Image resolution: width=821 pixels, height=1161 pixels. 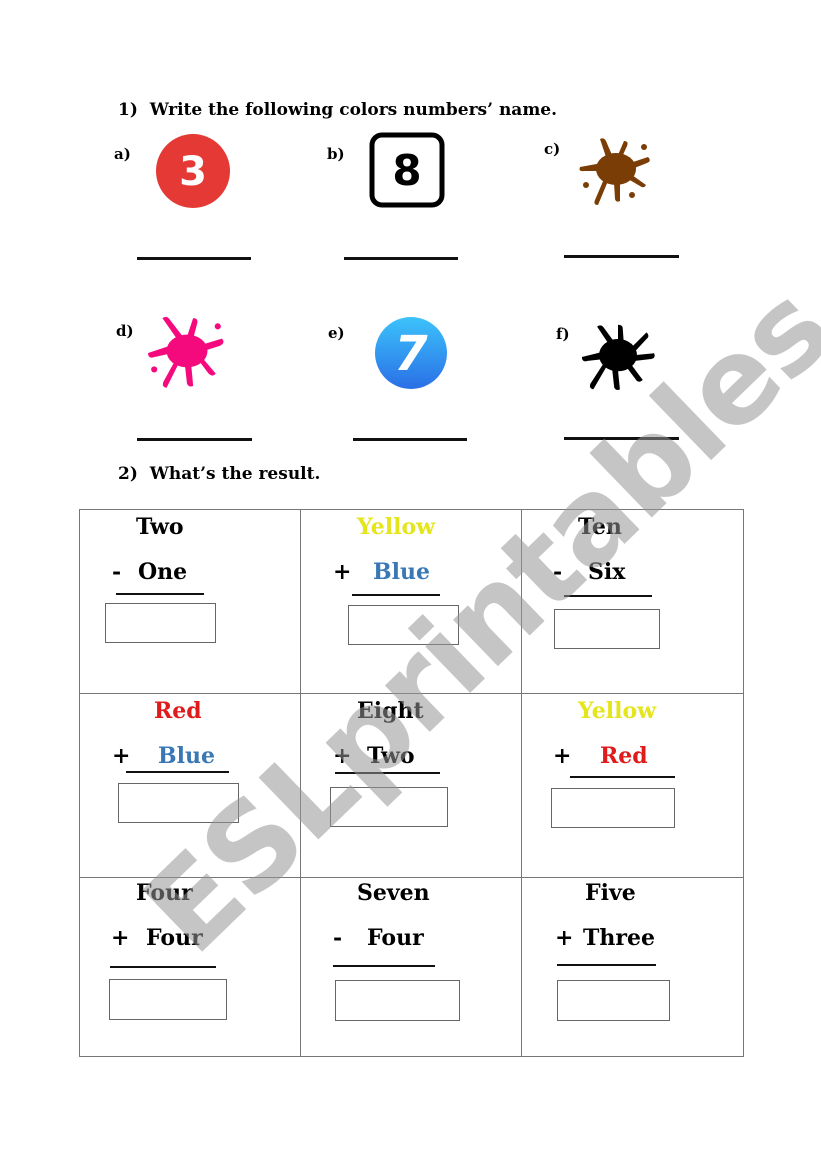 I want to click on svg-text: 8, so click(x=406, y=170).